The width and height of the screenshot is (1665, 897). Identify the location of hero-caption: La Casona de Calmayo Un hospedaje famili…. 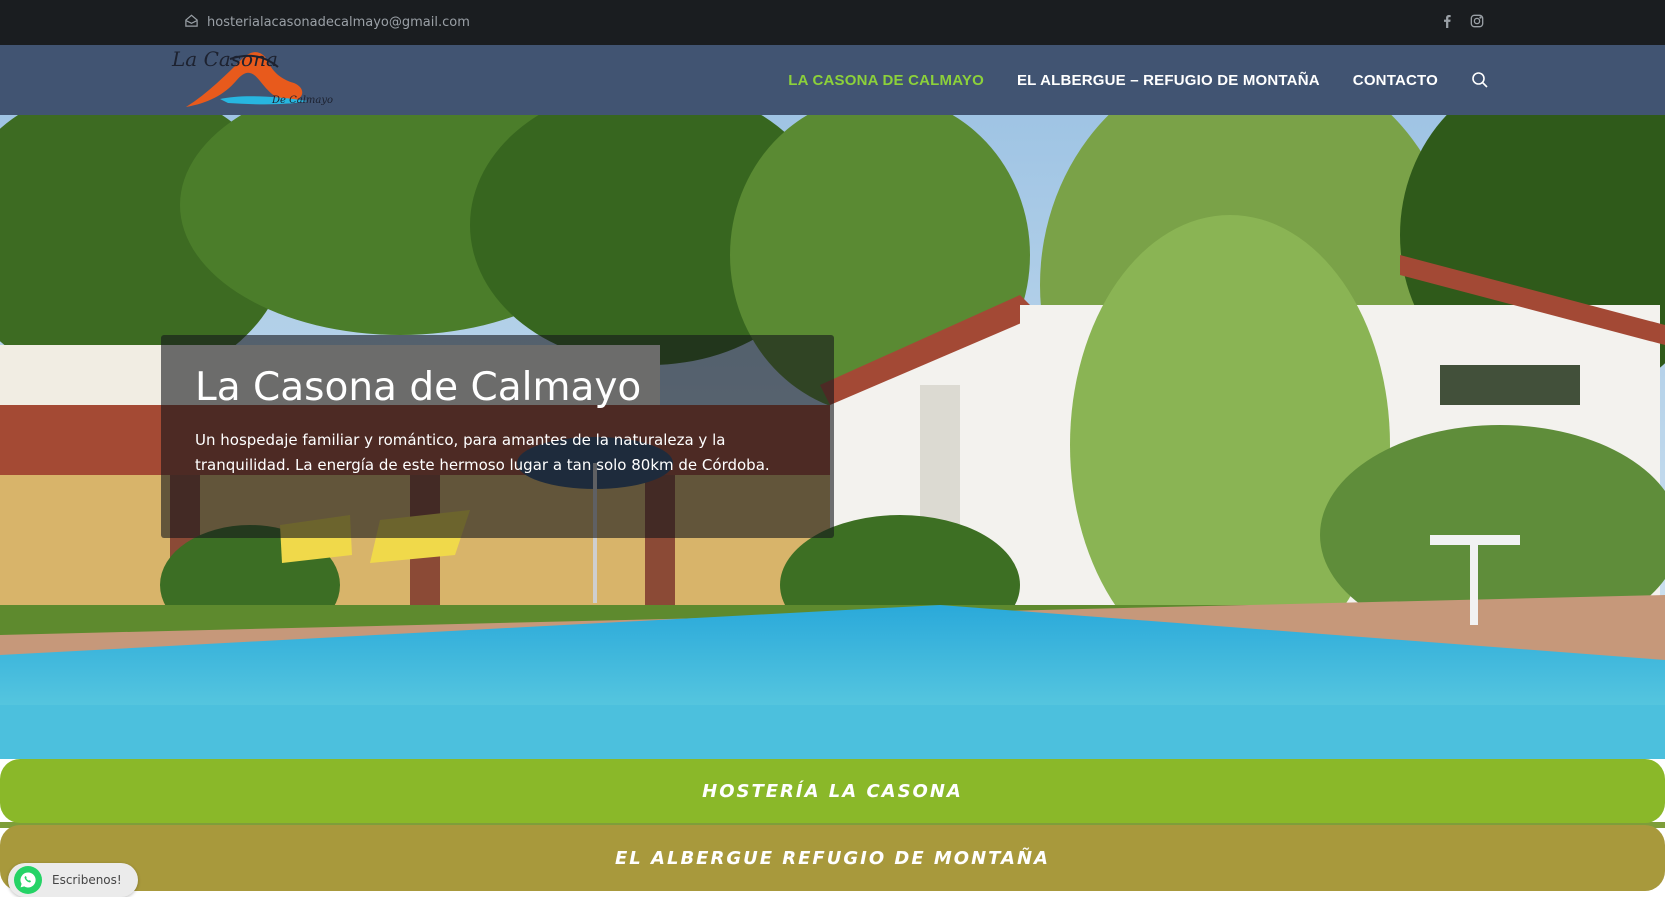
(497, 436).